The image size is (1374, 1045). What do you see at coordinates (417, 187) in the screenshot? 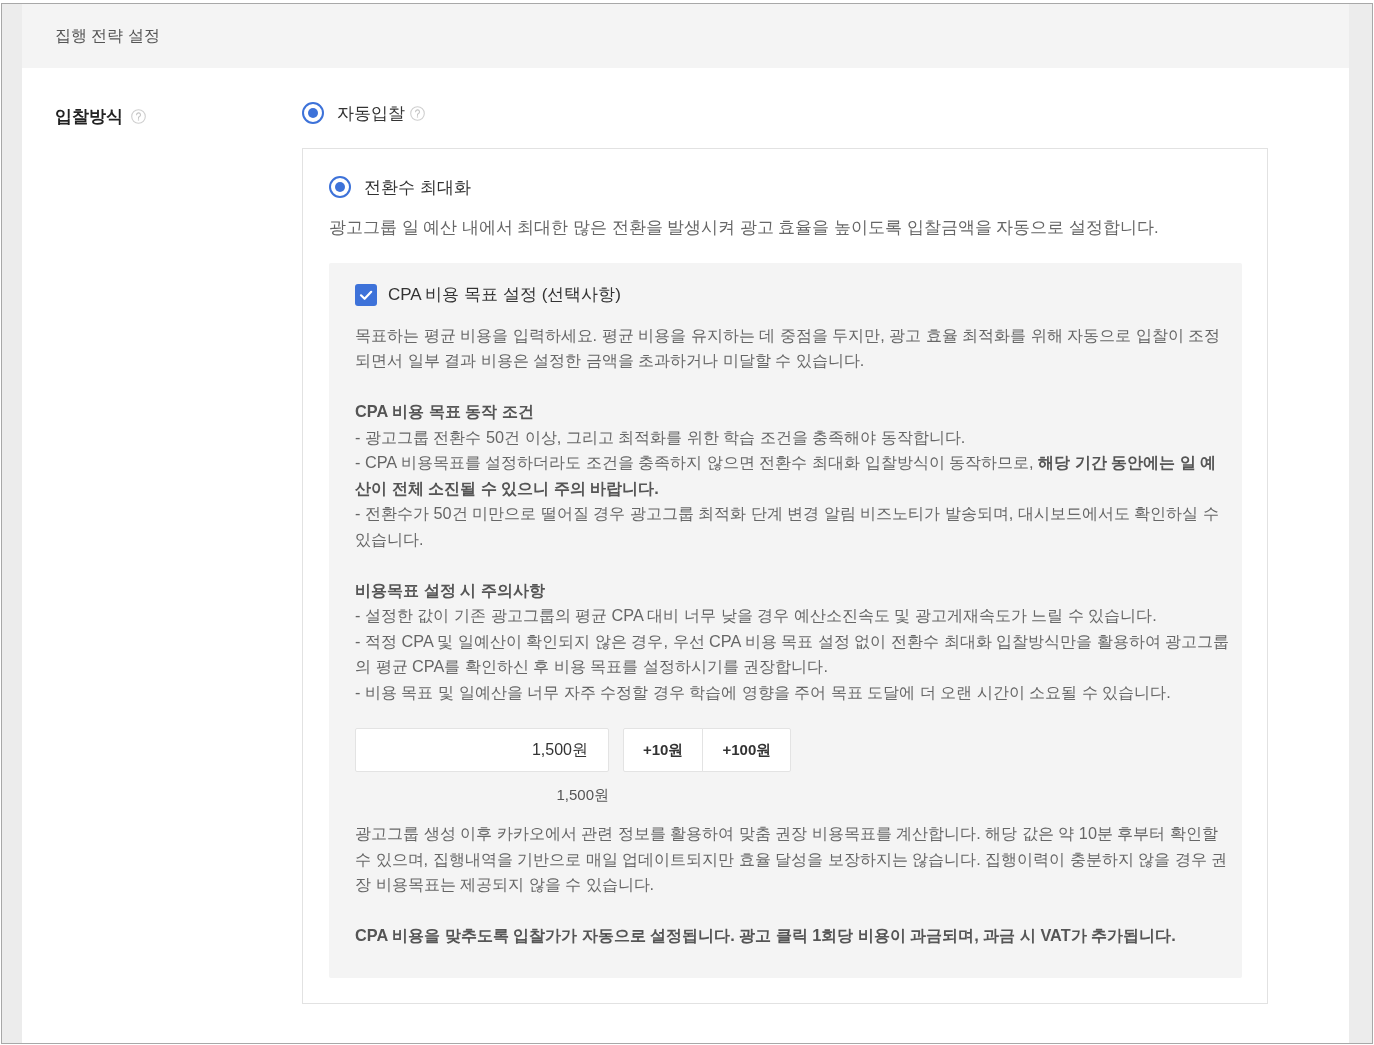
I see `radio-label: 전환수 최대화` at bounding box center [417, 187].